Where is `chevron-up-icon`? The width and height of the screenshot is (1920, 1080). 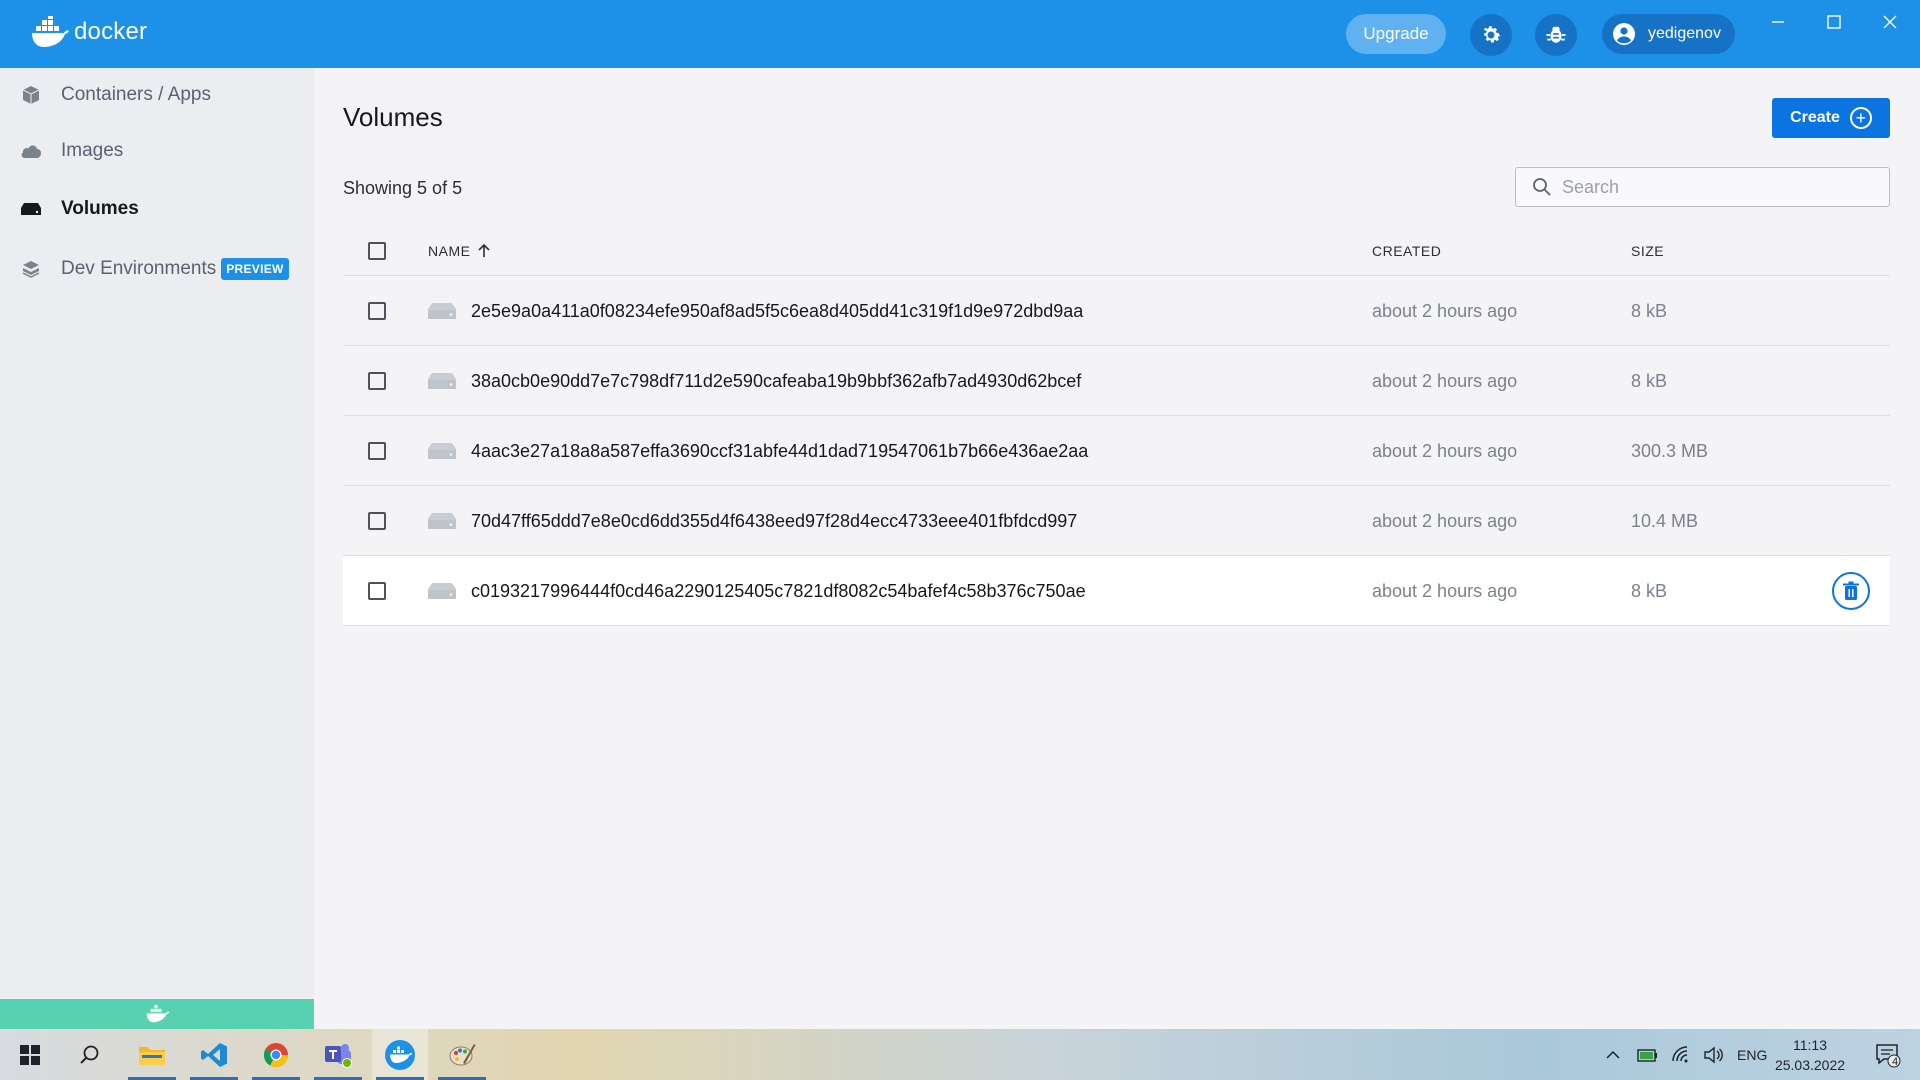 chevron-up-icon is located at coordinates (1613, 1055).